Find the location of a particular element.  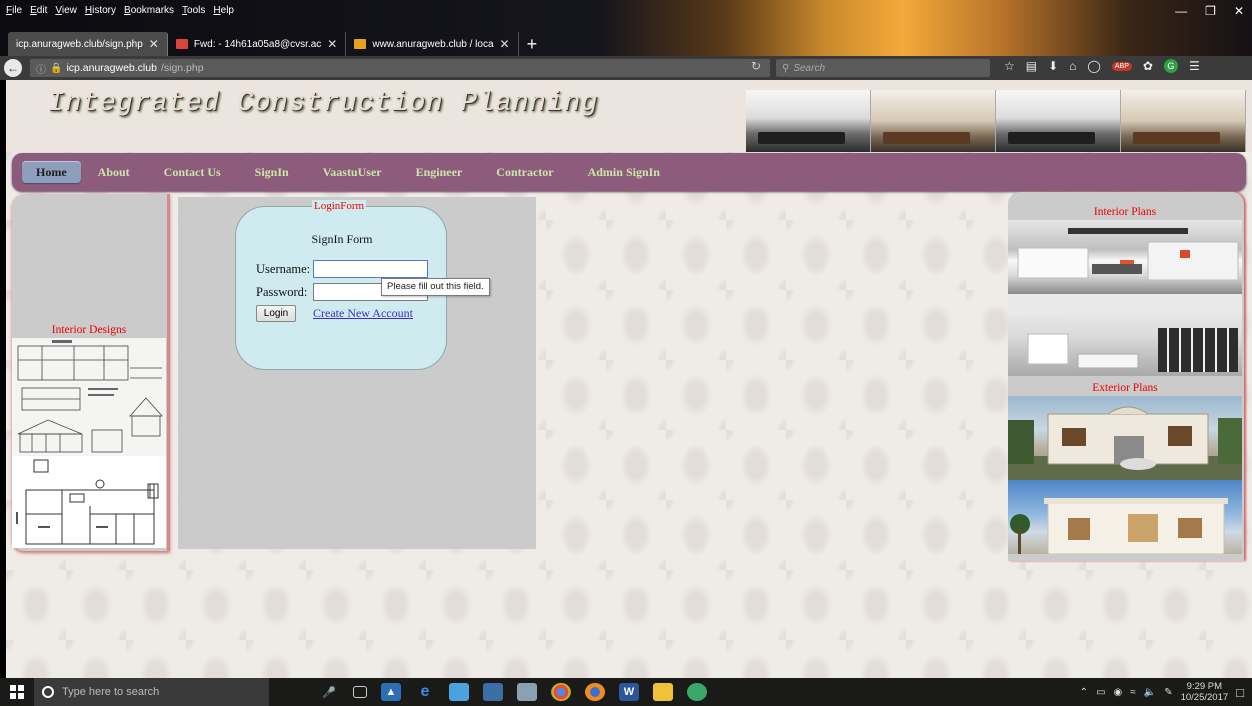

left-sidebar: Interior Designs is located at coordinates (91, 372).